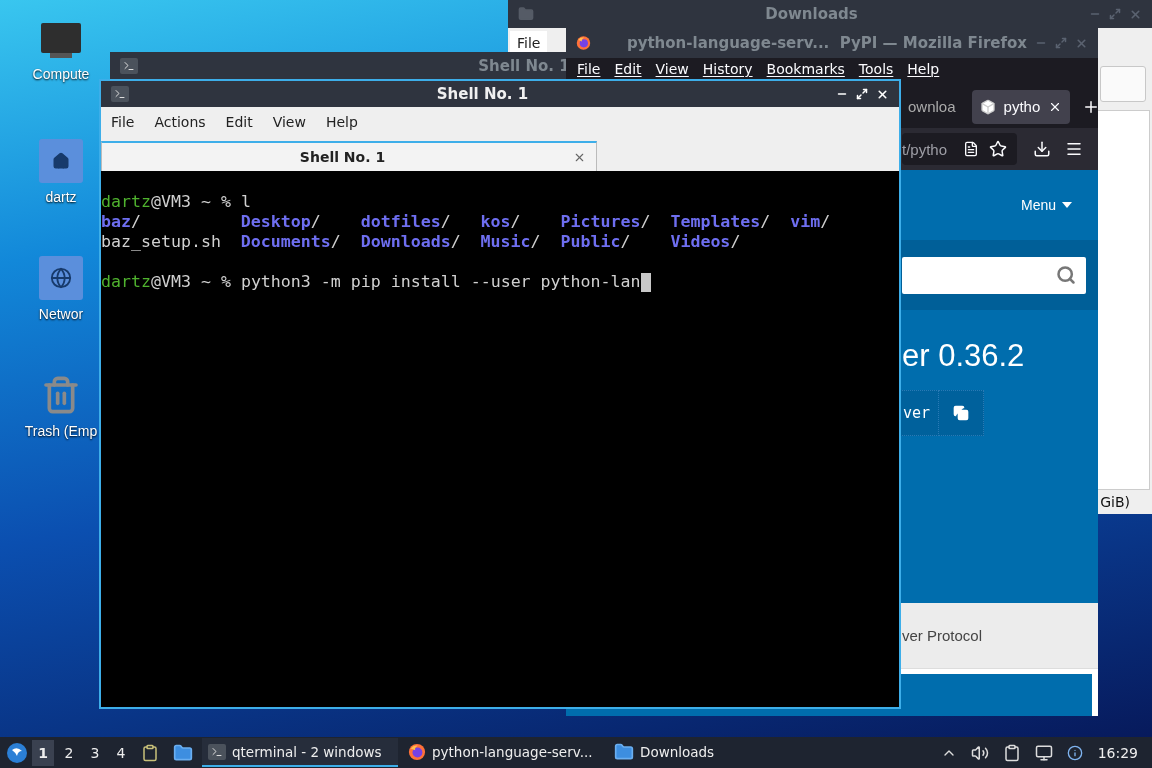 This screenshot has width=1152, height=768. I want to click on search-icon, so click(1066, 275).